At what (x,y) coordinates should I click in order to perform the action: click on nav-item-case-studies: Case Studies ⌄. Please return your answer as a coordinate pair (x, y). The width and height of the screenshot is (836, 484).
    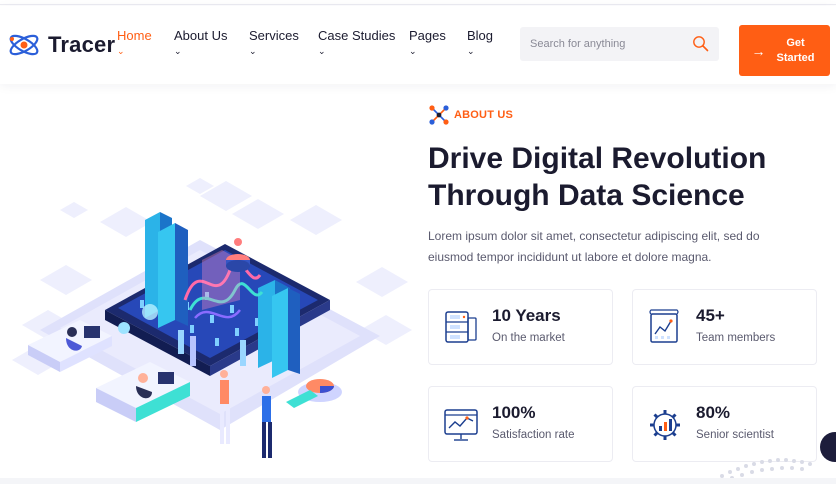
    Looking at the image, I should click on (363, 42).